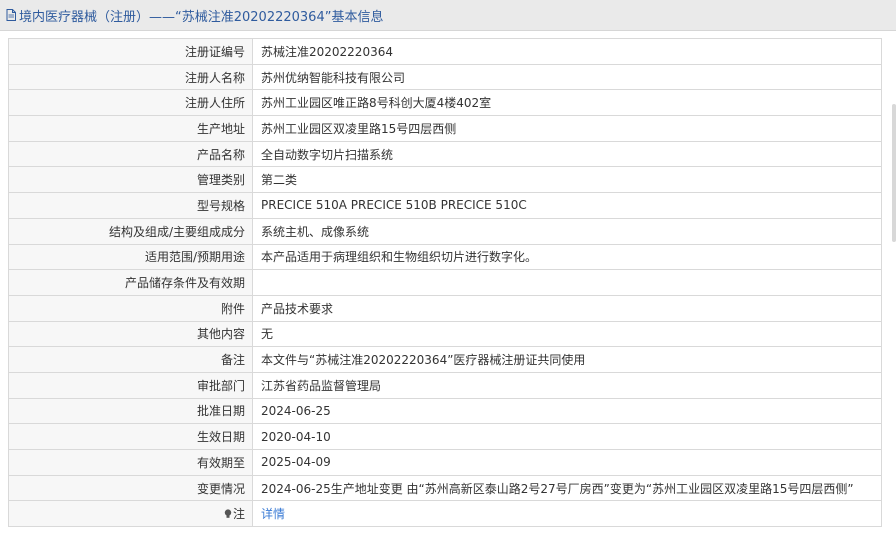 The width and height of the screenshot is (896, 537). I want to click on row-value: 本产品适用于病理组织和生物组织切片进行数字化。, so click(567, 257).